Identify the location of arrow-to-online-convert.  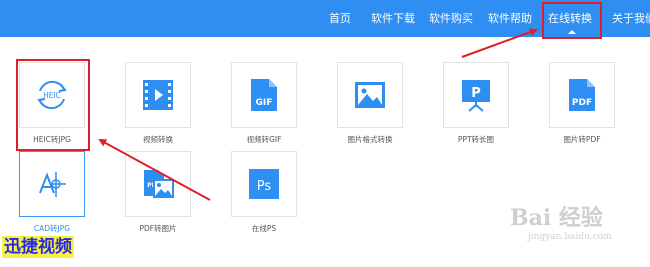
(499, 43).